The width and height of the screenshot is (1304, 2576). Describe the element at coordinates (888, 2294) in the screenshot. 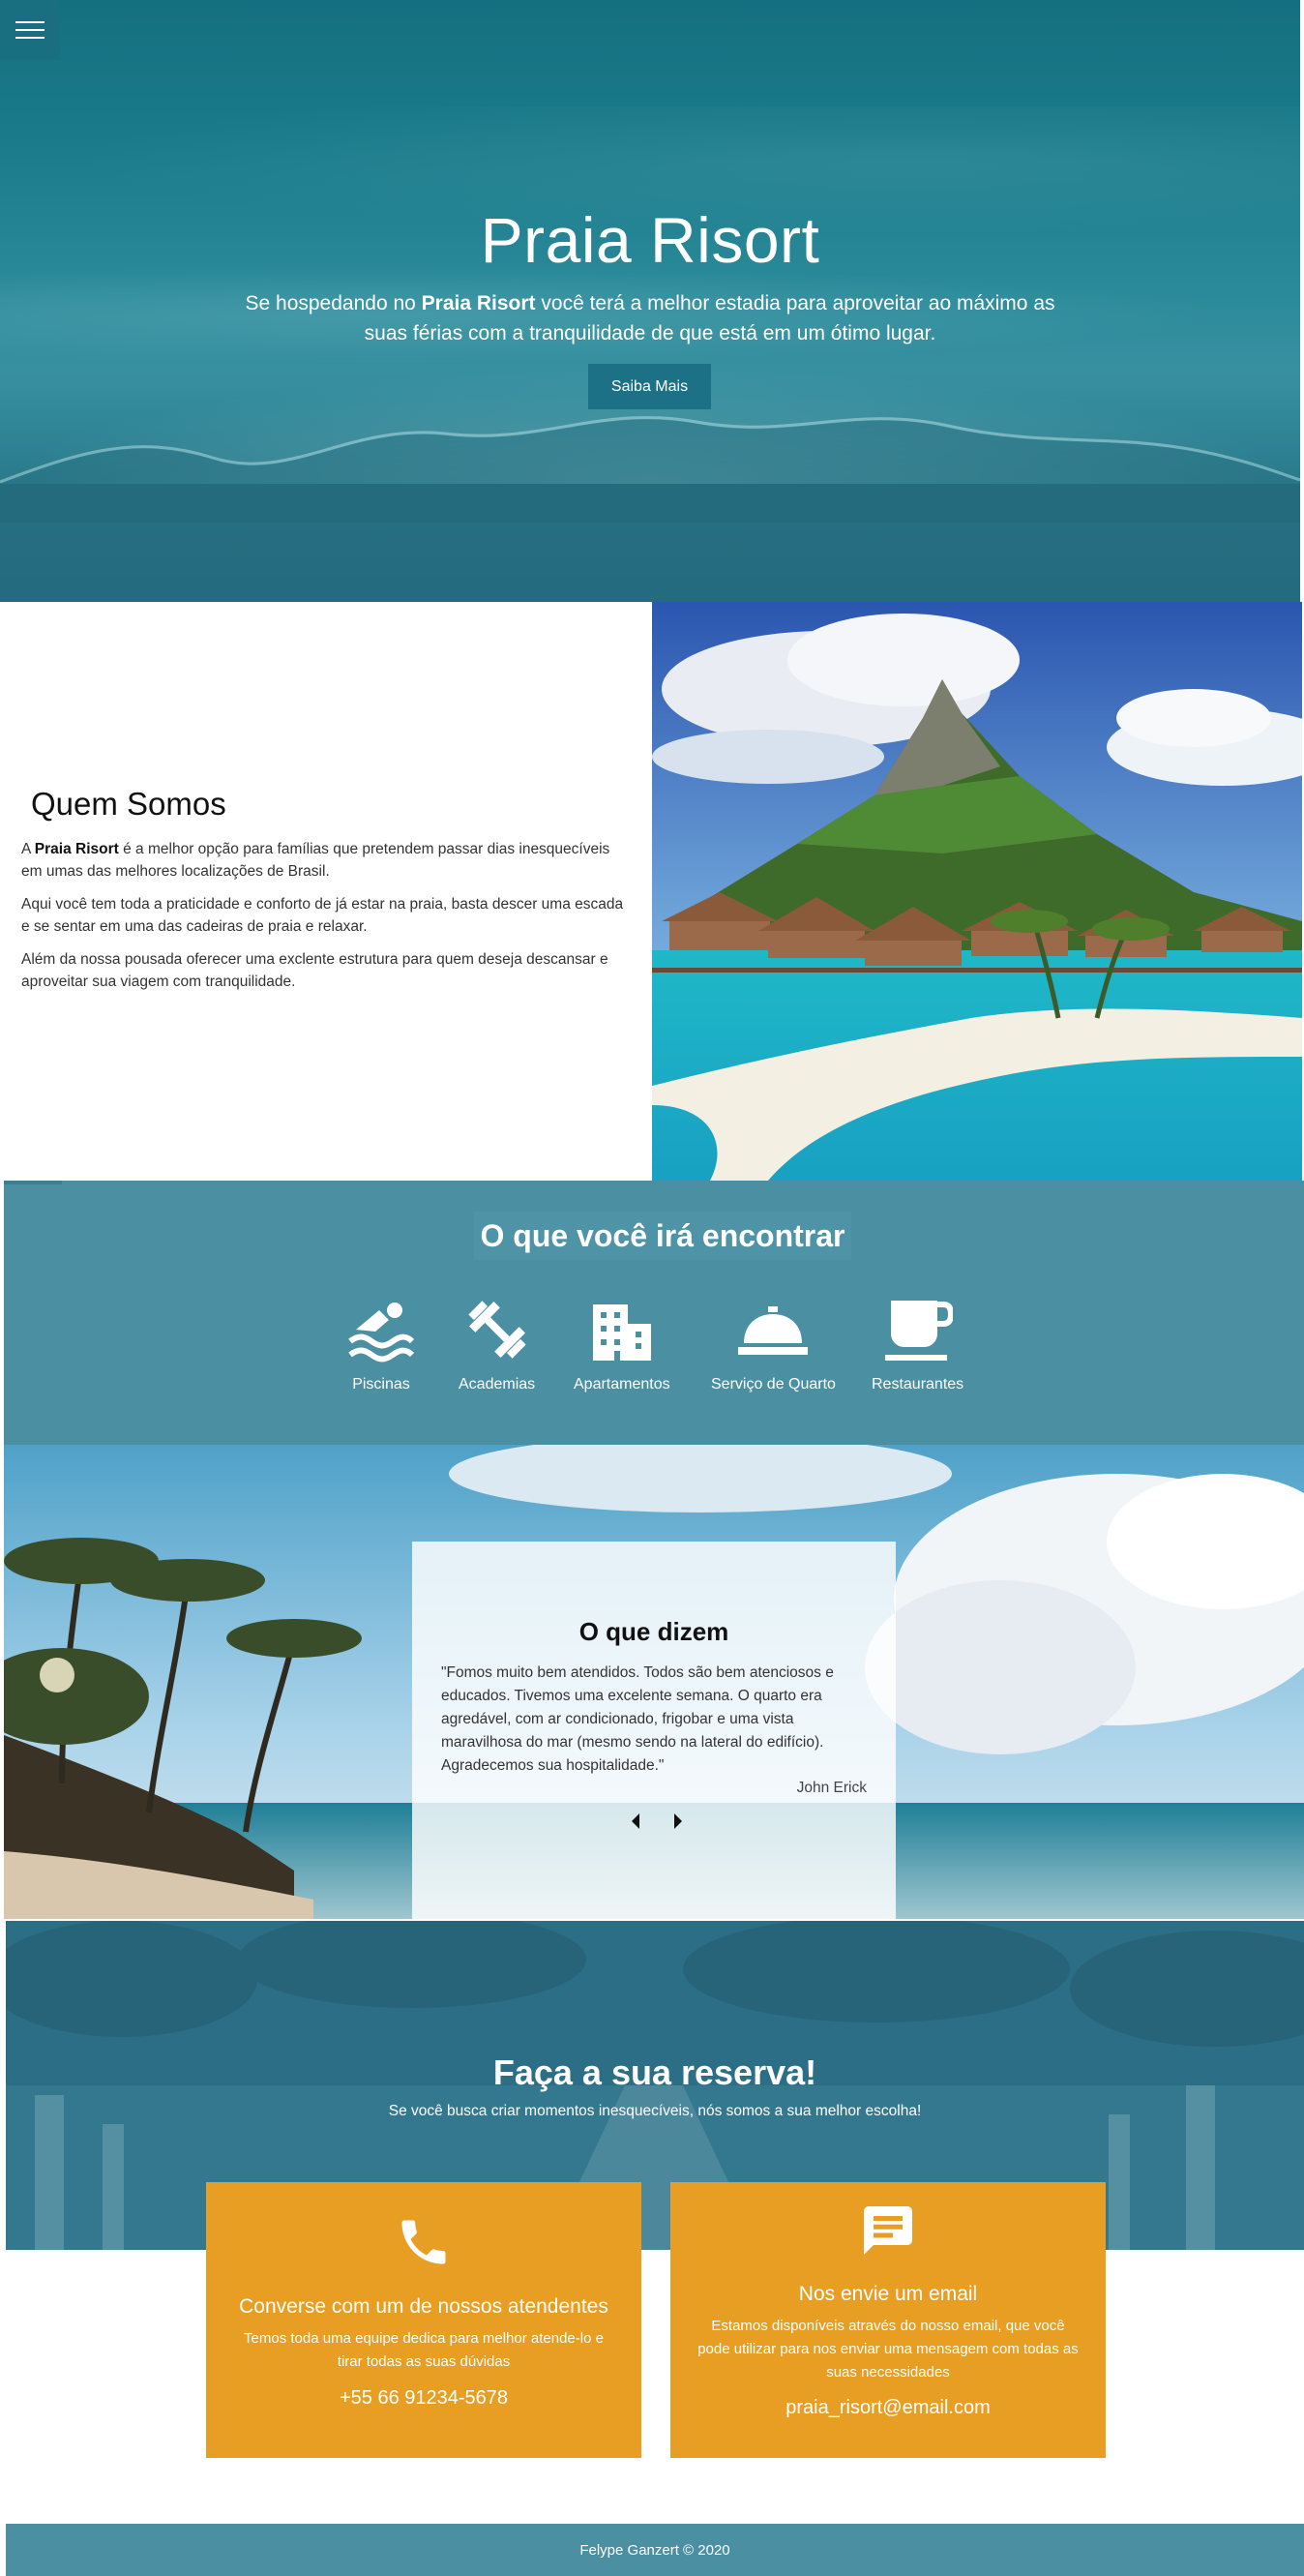

I see `email-card-title: Nos envie um email` at that location.